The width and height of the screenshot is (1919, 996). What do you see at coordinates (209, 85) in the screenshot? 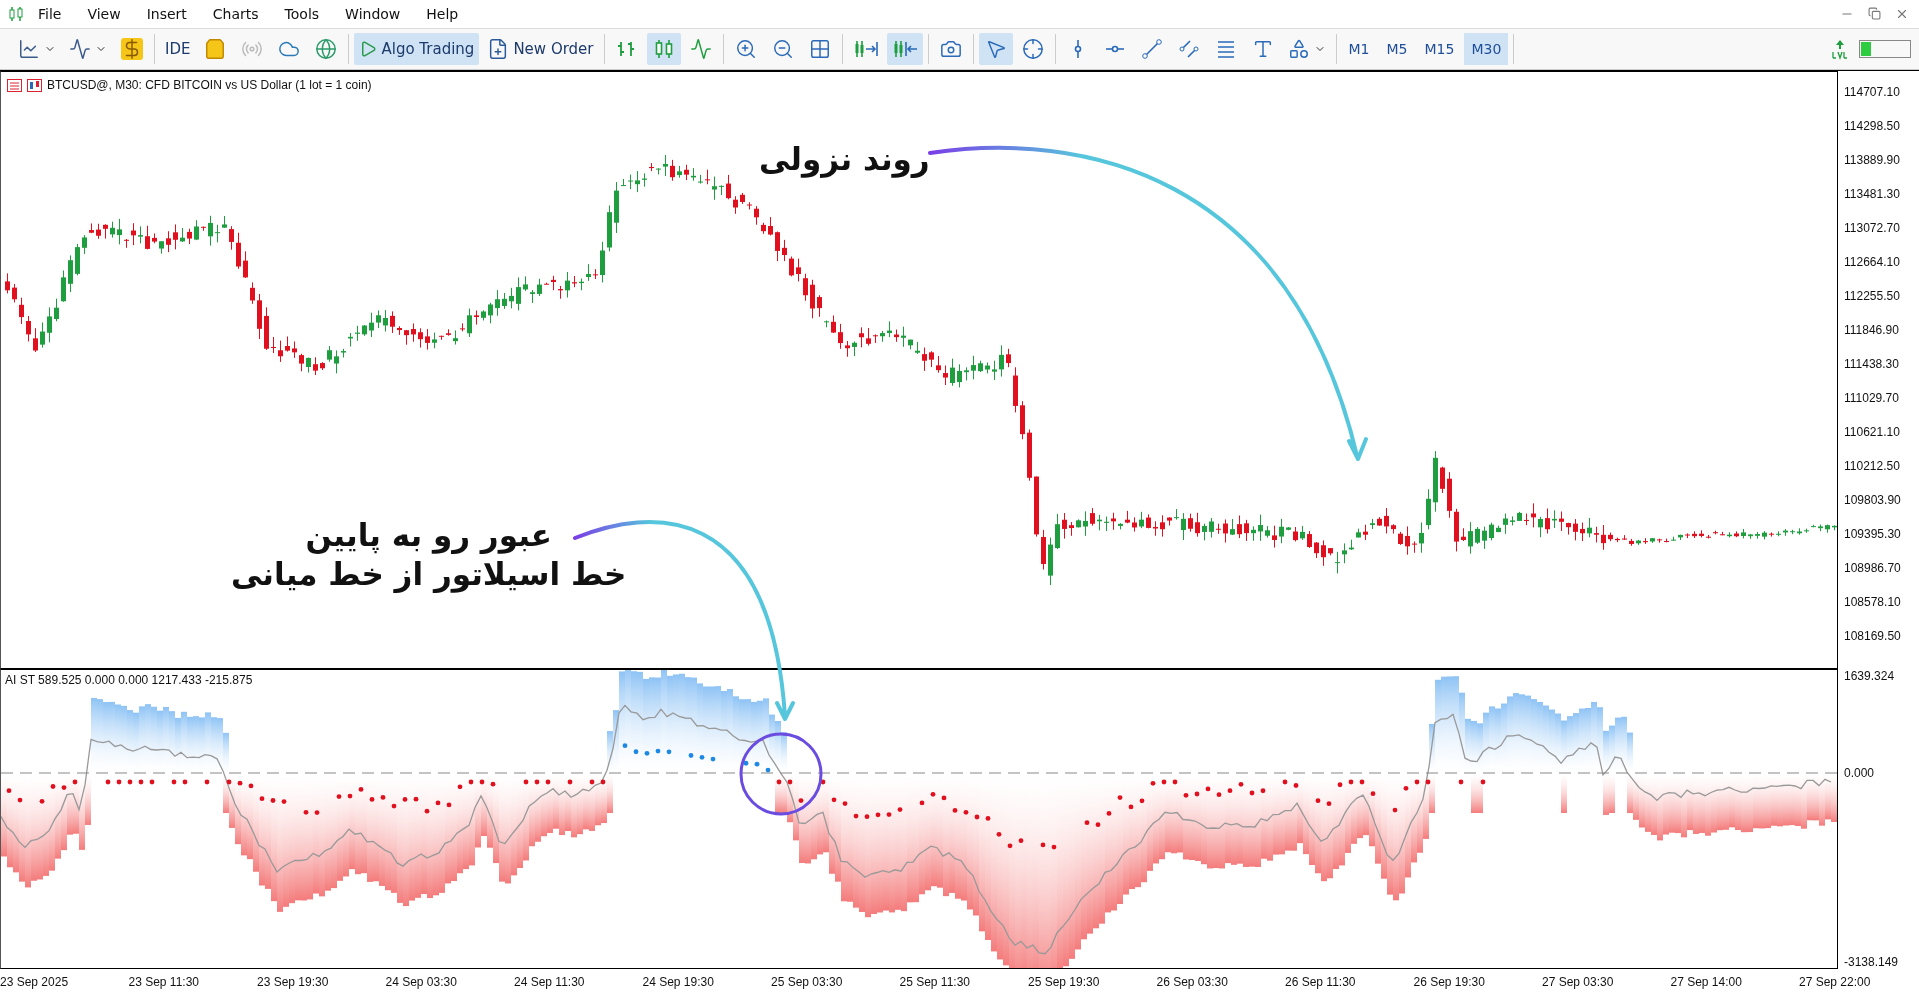
I see `chart-title: BTCUSD@, M30: CFD BITCOIN vs US Dollar (1 lot = 1 coin)` at bounding box center [209, 85].